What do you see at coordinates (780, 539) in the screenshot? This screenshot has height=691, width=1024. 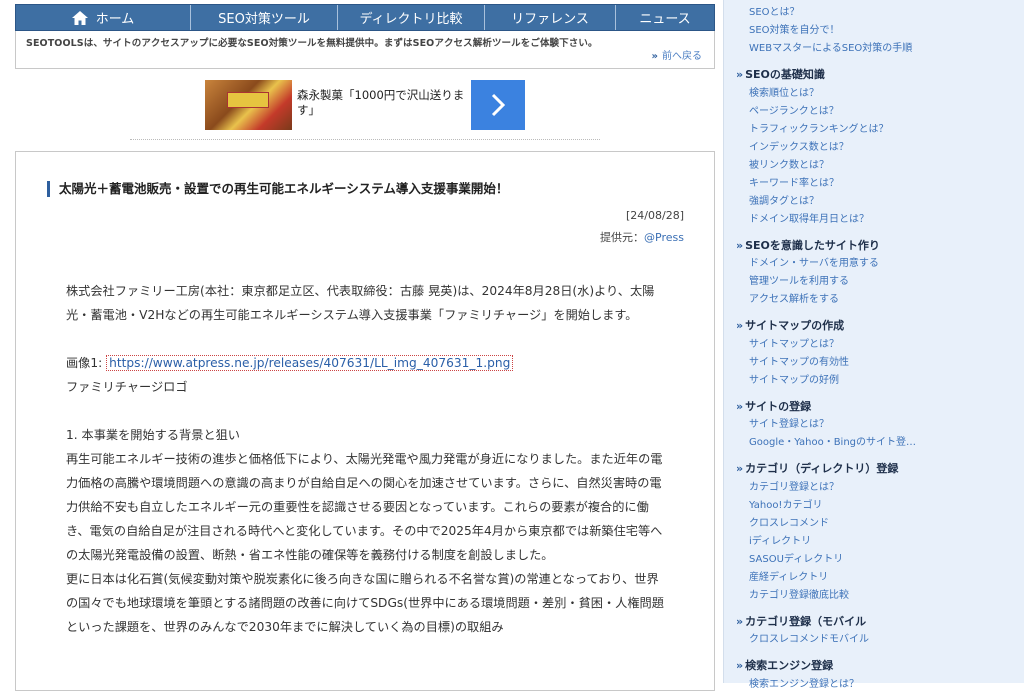 I see `sidebar-link: iディレクトリ` at bounding box center [780, 539].